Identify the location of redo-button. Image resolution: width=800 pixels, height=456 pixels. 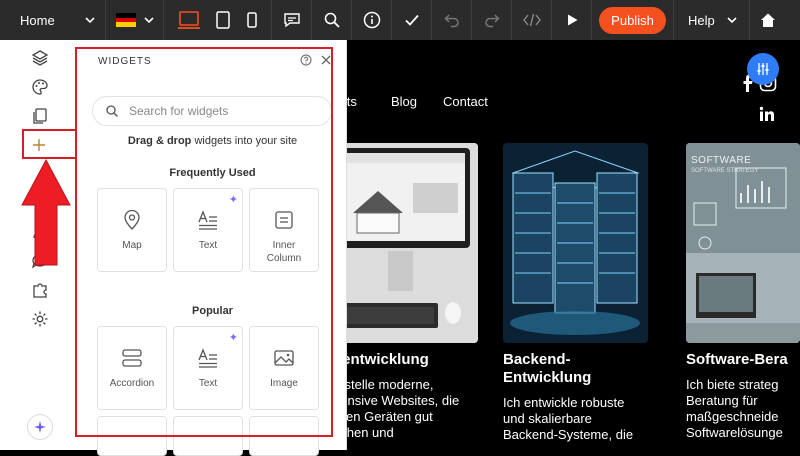
(492, 20).